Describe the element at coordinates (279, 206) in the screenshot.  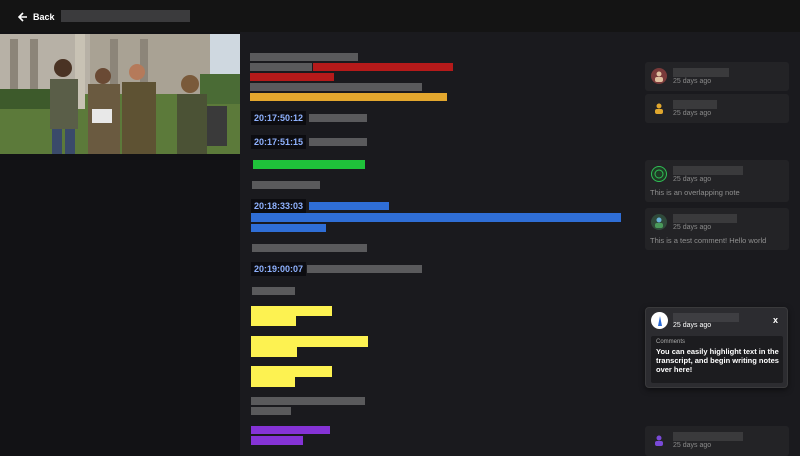
I see `timestamp: 20:18:33:03` at that location.